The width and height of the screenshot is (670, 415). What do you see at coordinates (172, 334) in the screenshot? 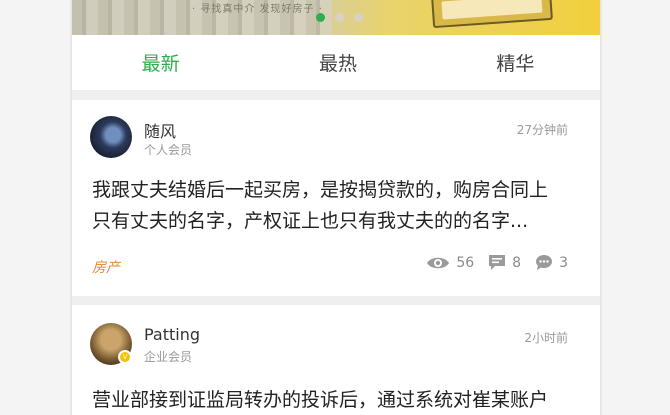
I see `author-name: Patting` at bounding box center [172, 334].